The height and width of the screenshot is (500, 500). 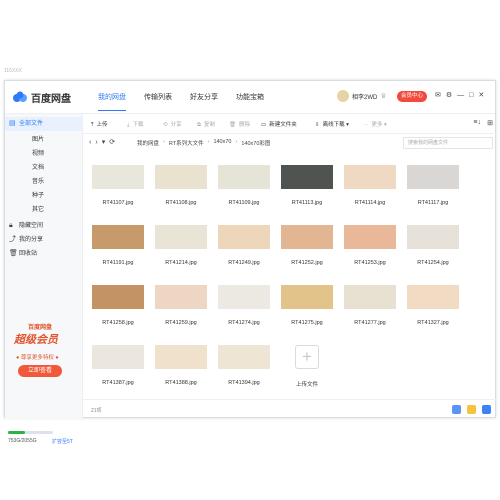 What do you see at coordinates (456, 409) in the screenshot?
I see `grid-view-icon` at bounding box center [456, 409].